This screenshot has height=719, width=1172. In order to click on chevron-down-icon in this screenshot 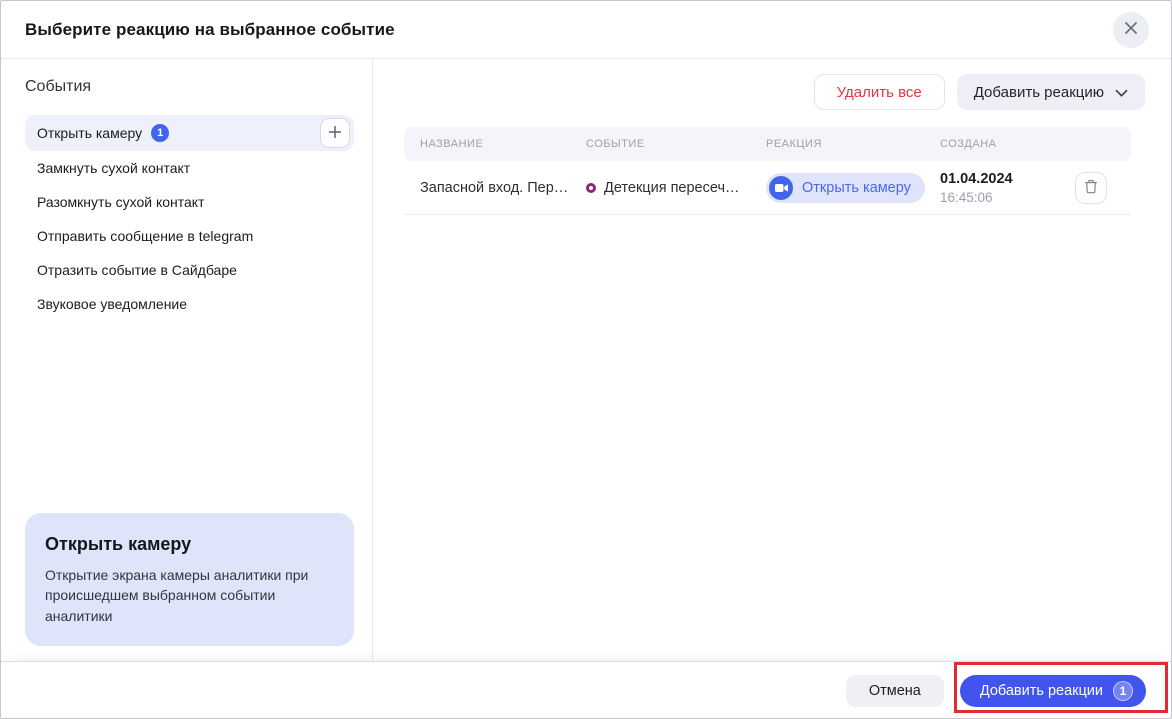, I will do `click(1121, 92)`.